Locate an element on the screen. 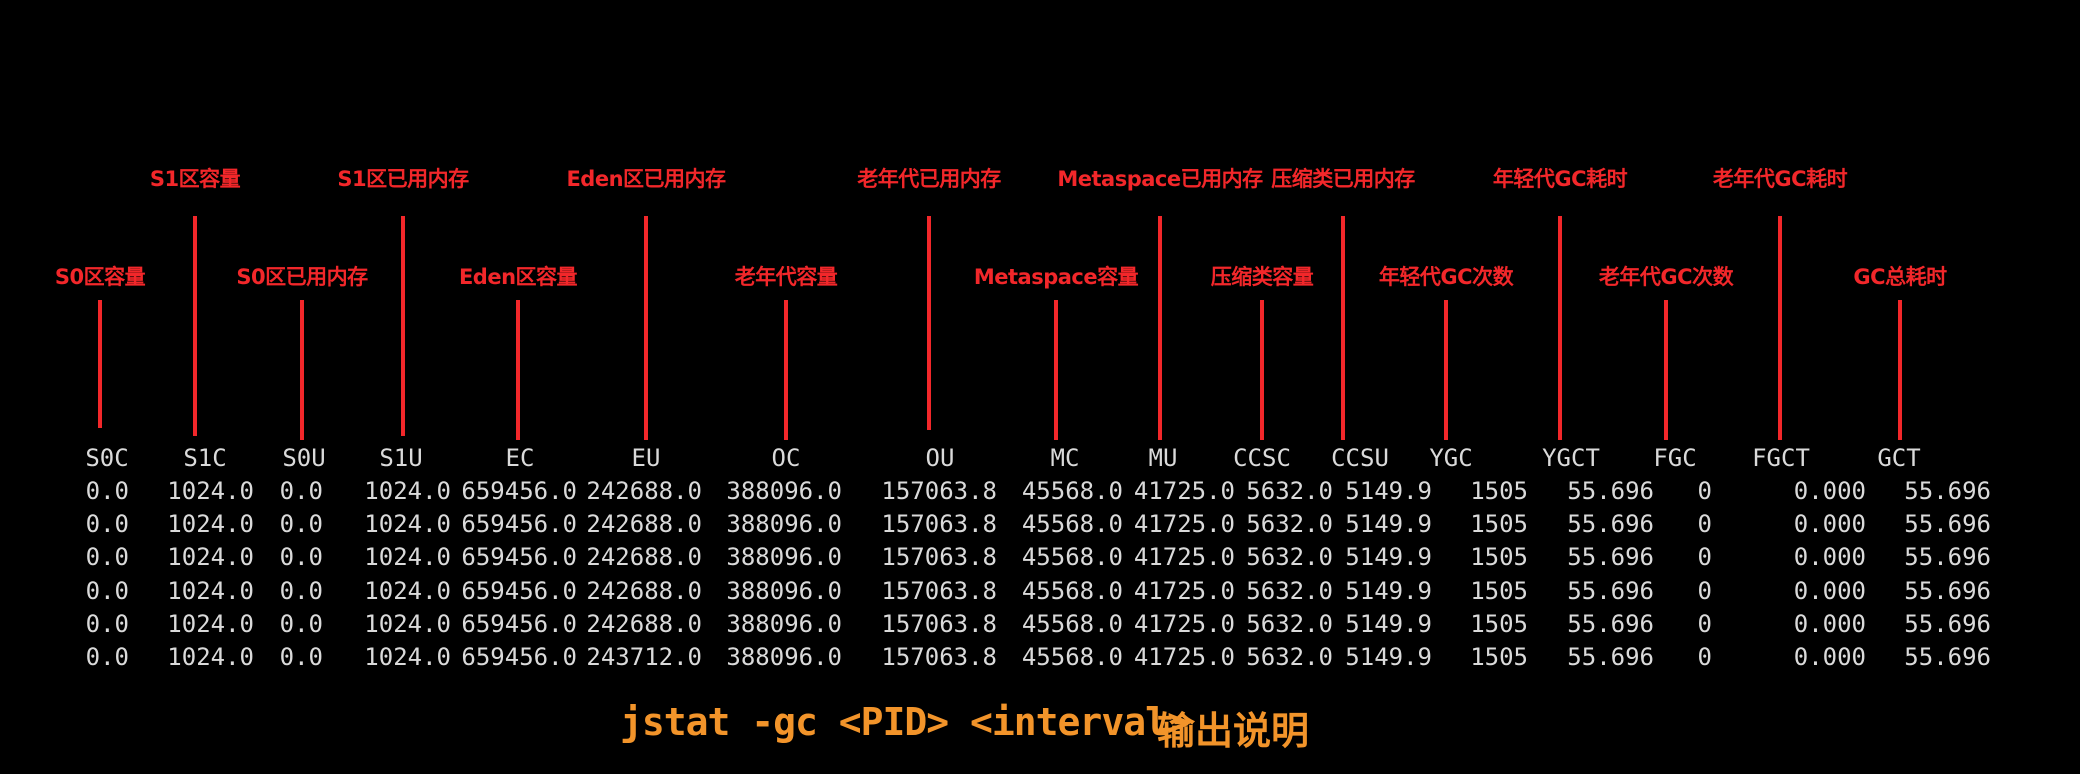 This screenshot has height=774, width=2080. annotation-line-oc is located at coordinates (786, 370).